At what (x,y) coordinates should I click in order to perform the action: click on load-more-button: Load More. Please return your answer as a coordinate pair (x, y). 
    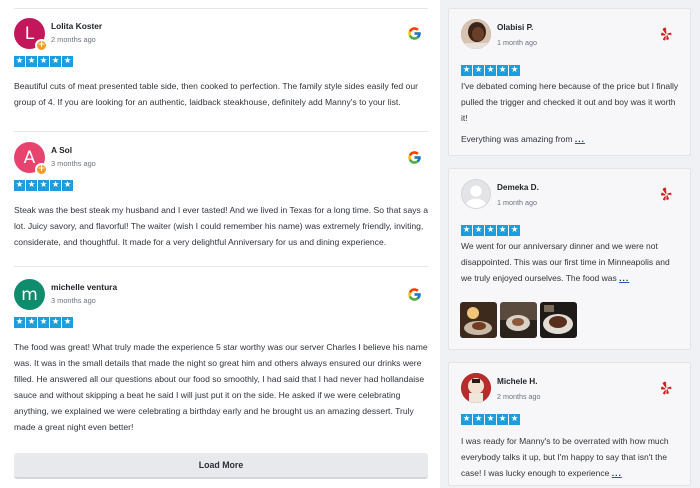
    Looking at the image, I should click on (221, 466).